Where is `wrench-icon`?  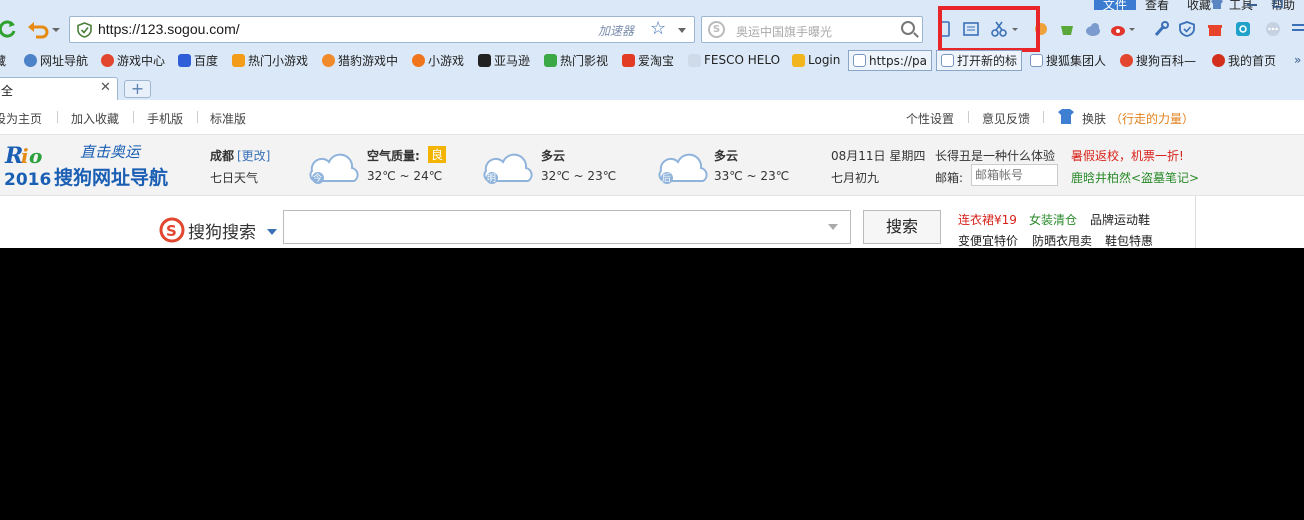
wrench-icon is located at coordinates (1161, 29).